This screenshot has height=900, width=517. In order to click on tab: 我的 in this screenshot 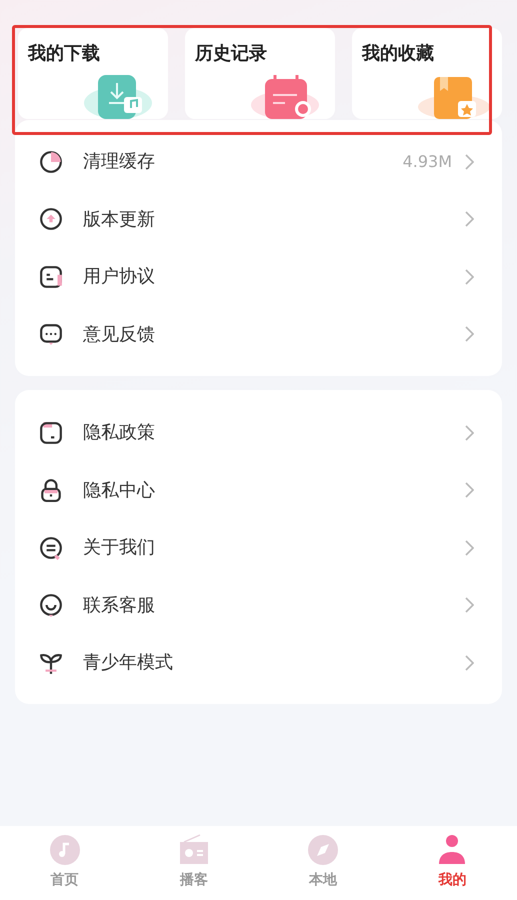, I will do `click(452, 863)`.